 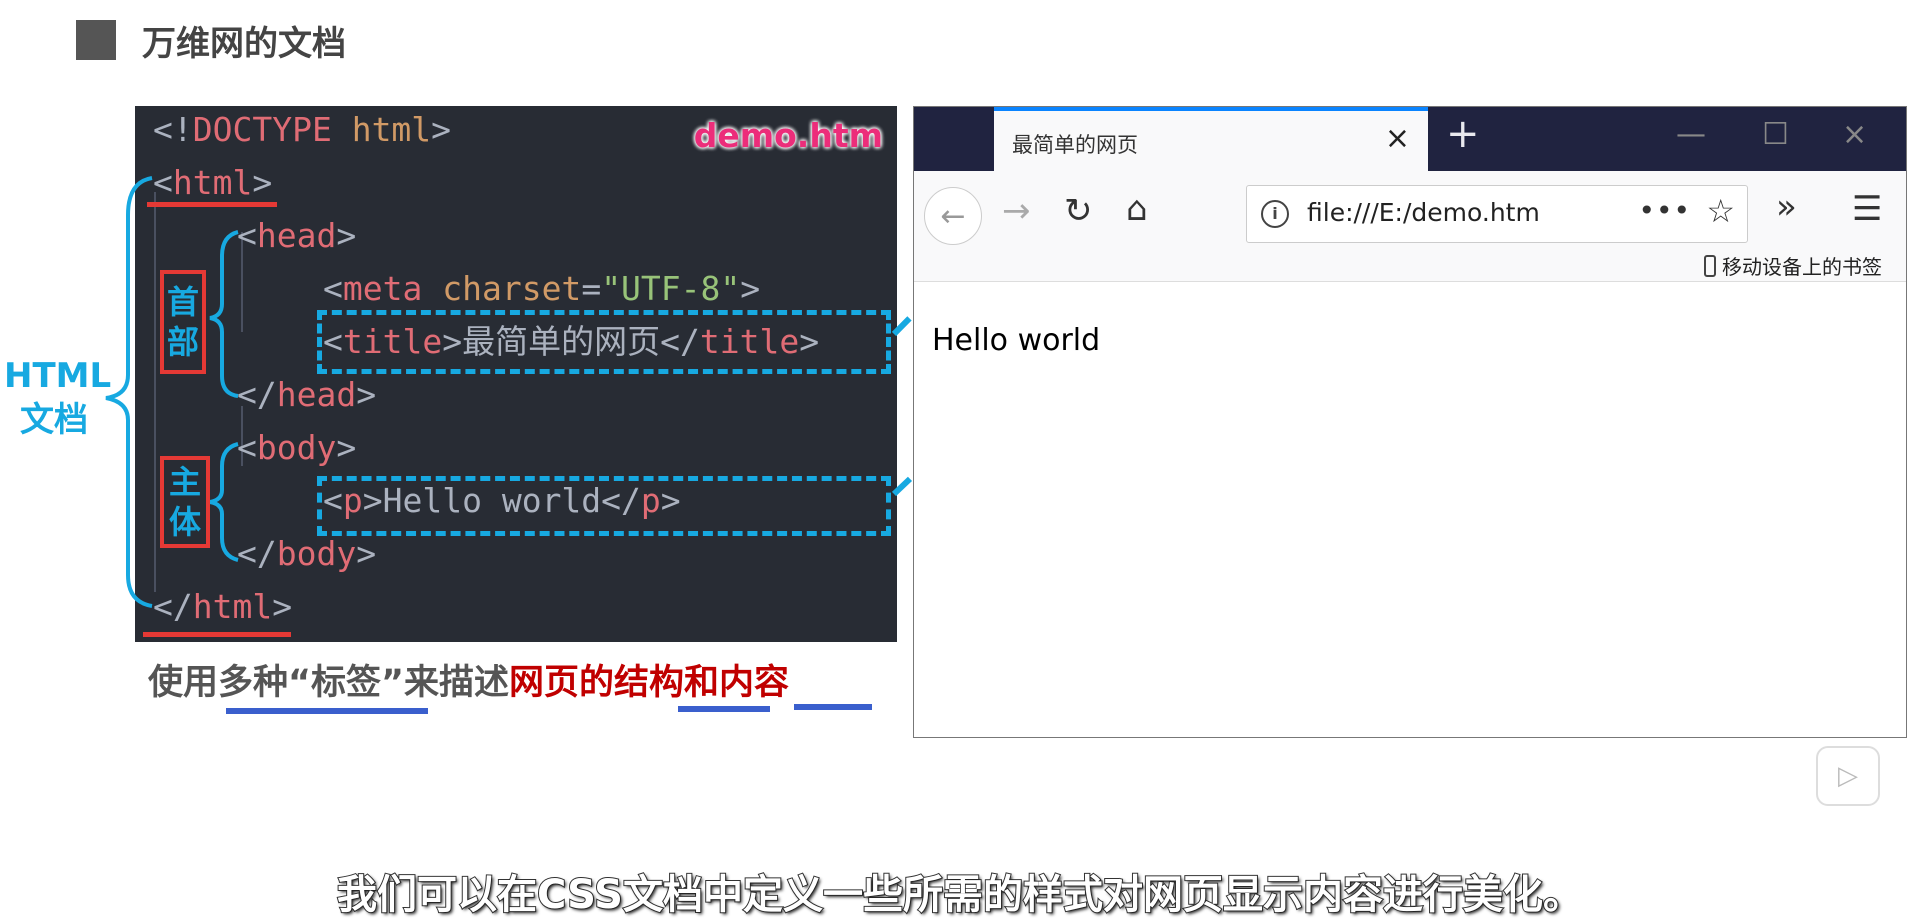 I want to click on page-actions-icon: •••, so click(x=1664, y=210).